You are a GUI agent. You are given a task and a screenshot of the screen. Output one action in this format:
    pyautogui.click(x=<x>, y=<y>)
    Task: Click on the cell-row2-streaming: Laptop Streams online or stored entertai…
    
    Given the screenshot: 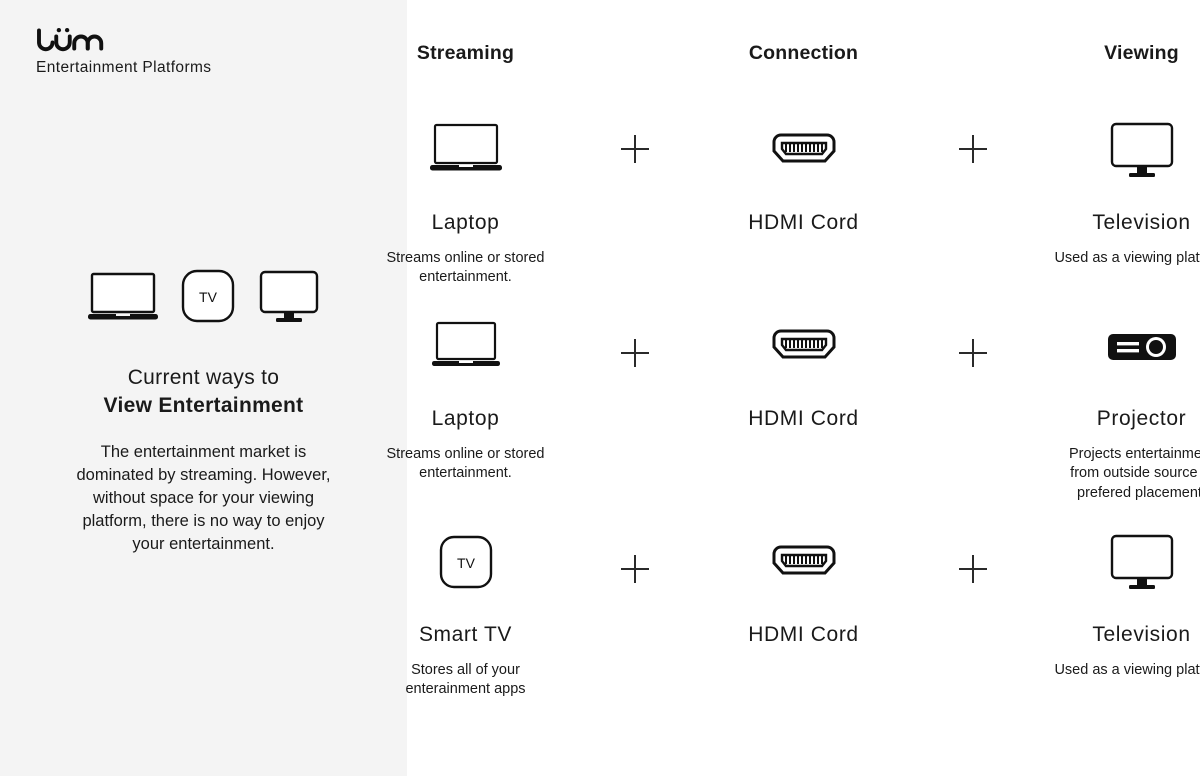 What is the action you would take?
    pyautogui.click(x=466, y=394)
    